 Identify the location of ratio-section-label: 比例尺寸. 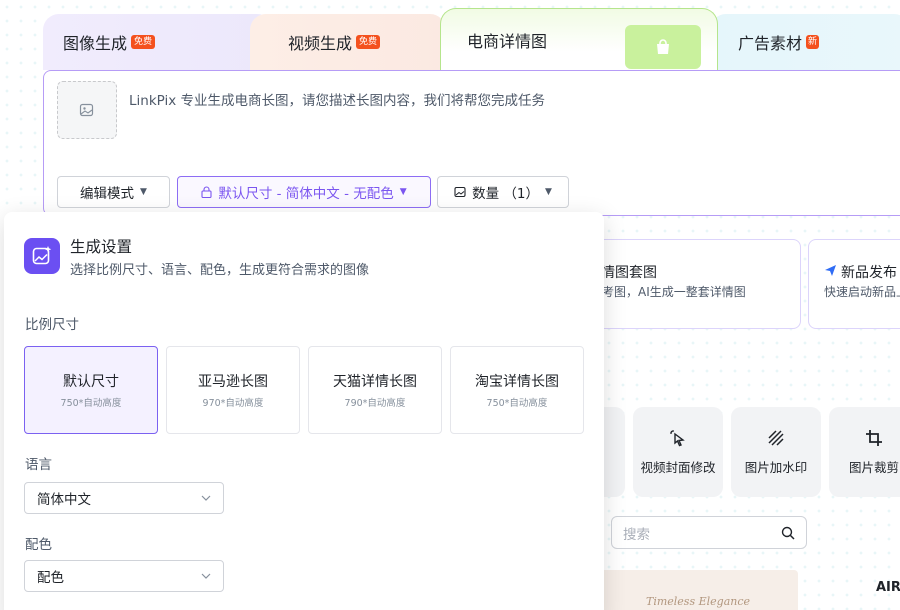
(52, 325).